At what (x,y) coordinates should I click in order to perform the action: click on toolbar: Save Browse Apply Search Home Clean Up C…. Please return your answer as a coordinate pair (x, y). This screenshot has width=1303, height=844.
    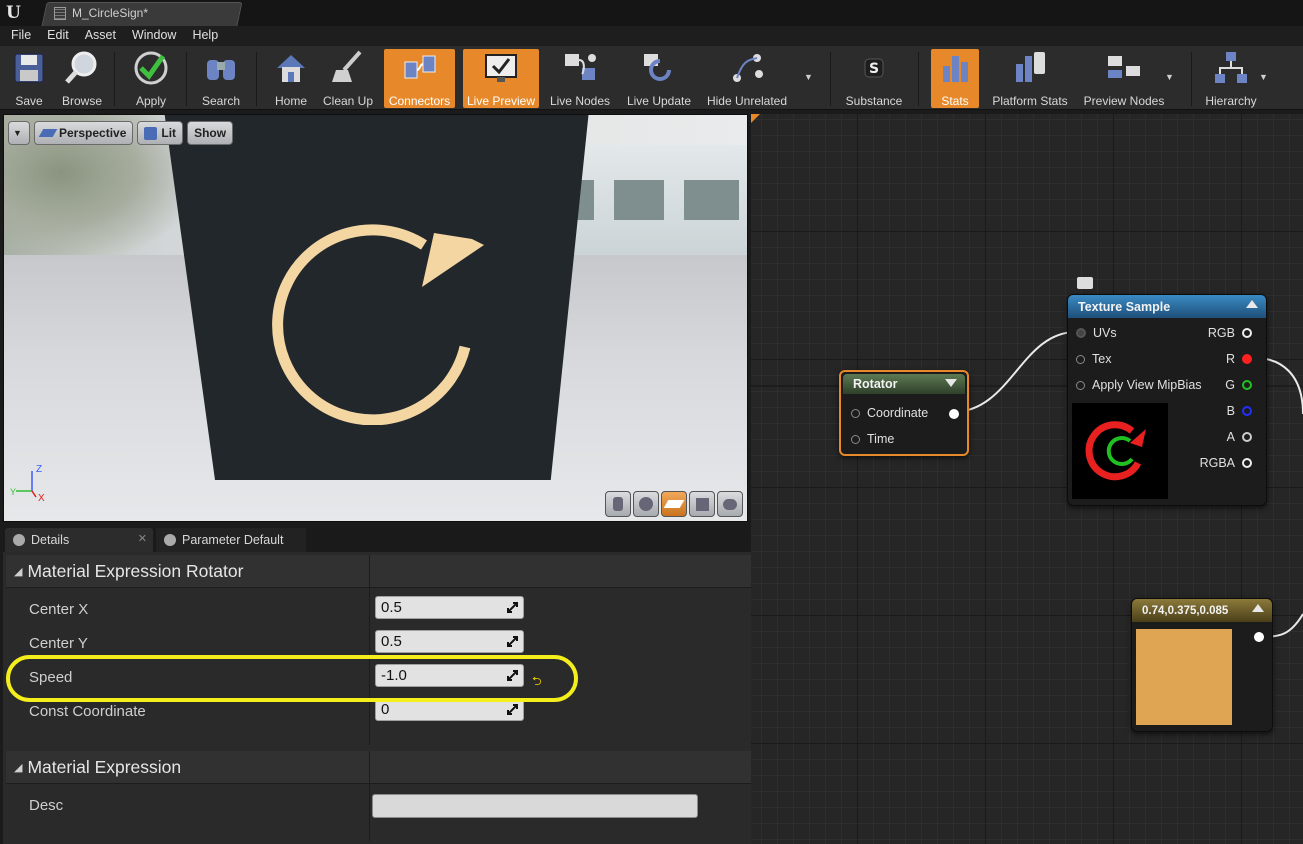
    Looking at the image, I should click on (651, 78).